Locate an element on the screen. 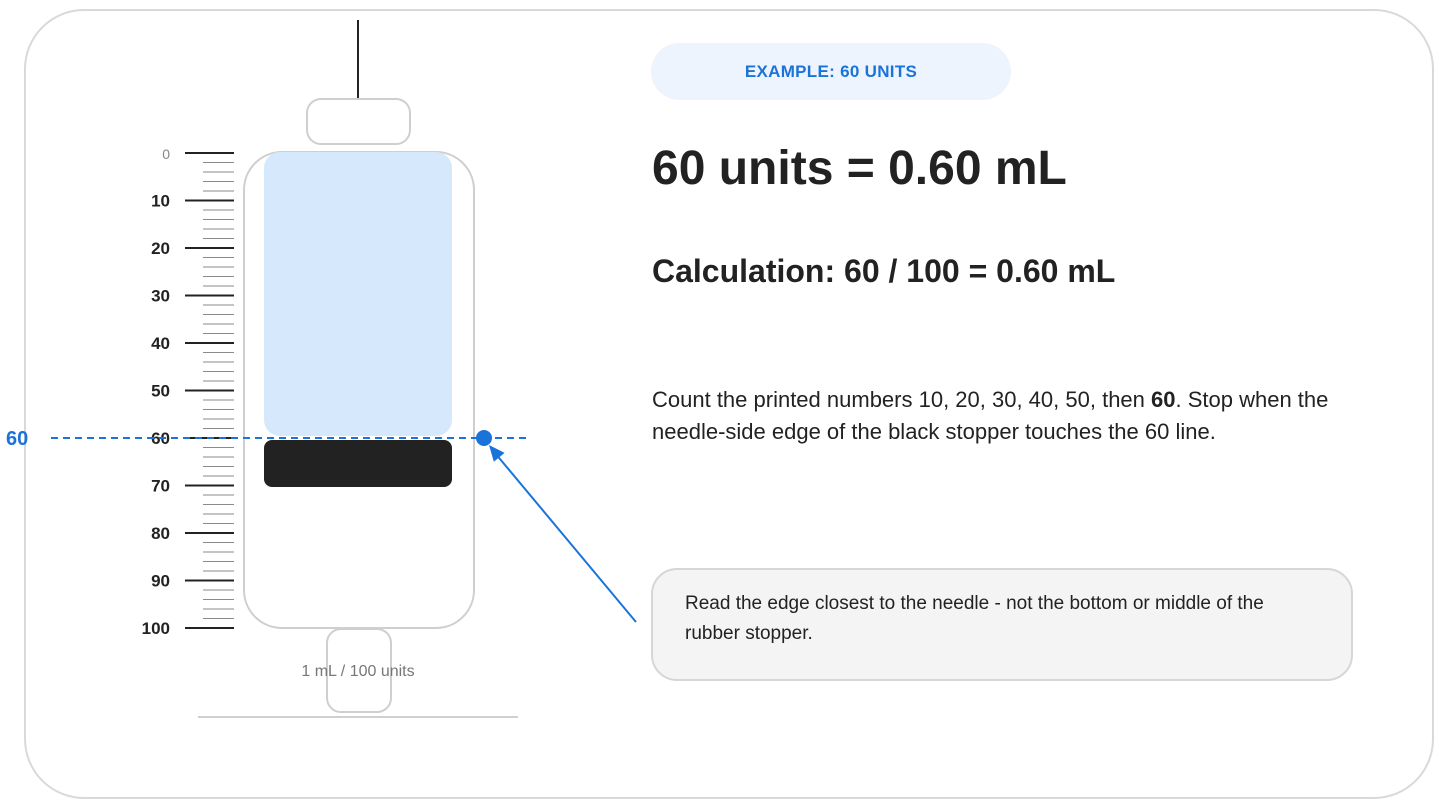  example-badge: EXAMPLE: 60 UNITS is located at coordinates (831, 71).